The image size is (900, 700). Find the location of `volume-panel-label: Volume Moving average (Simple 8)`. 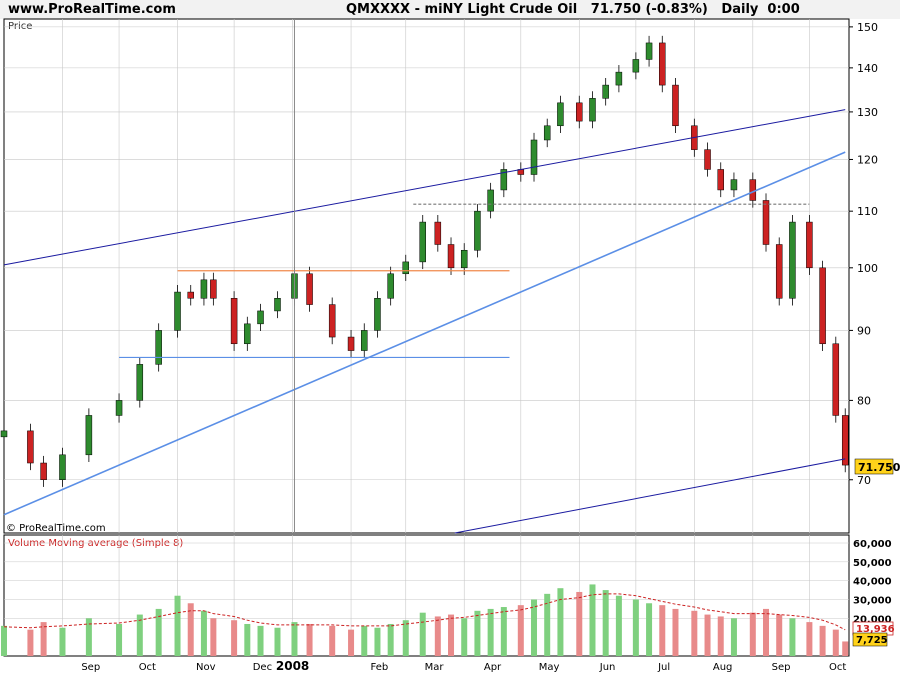

volume-panel-label: Volume Moving average (Simple 8) is located at coordinates (95, 543).